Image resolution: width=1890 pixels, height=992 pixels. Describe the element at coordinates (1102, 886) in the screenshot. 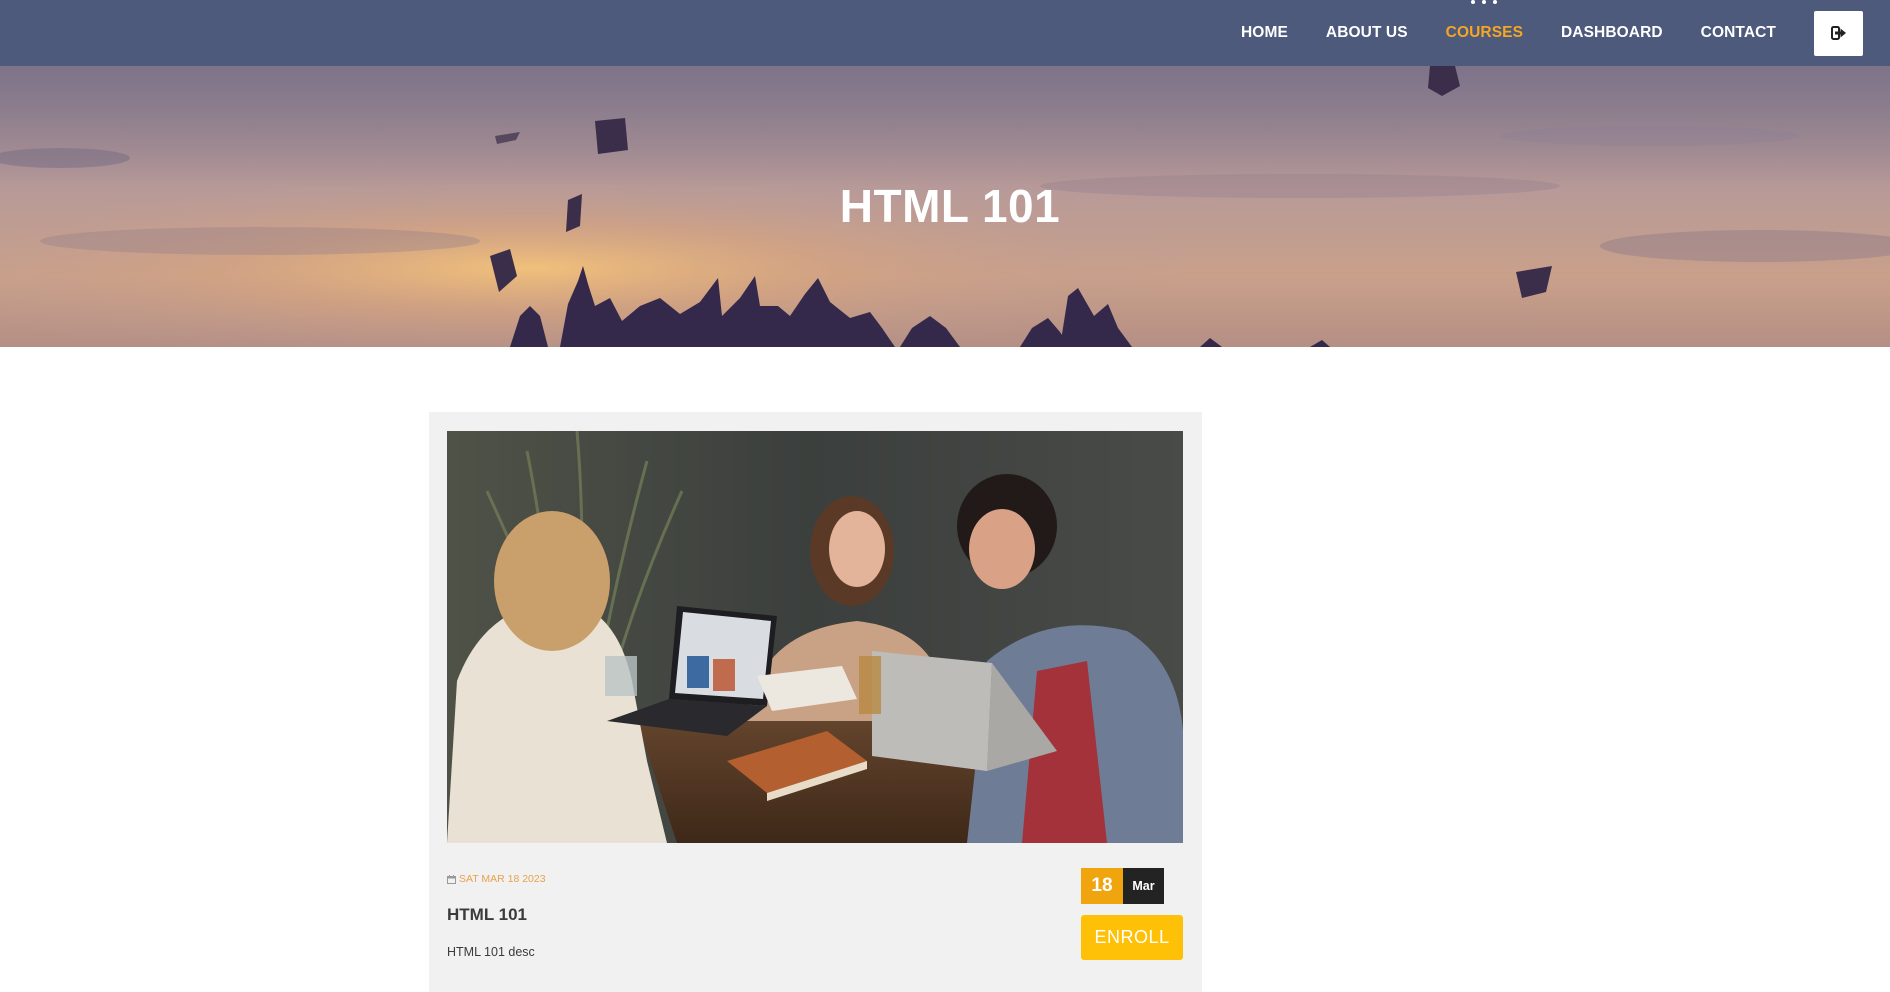

I see `date-badge-day: 18` at that location.